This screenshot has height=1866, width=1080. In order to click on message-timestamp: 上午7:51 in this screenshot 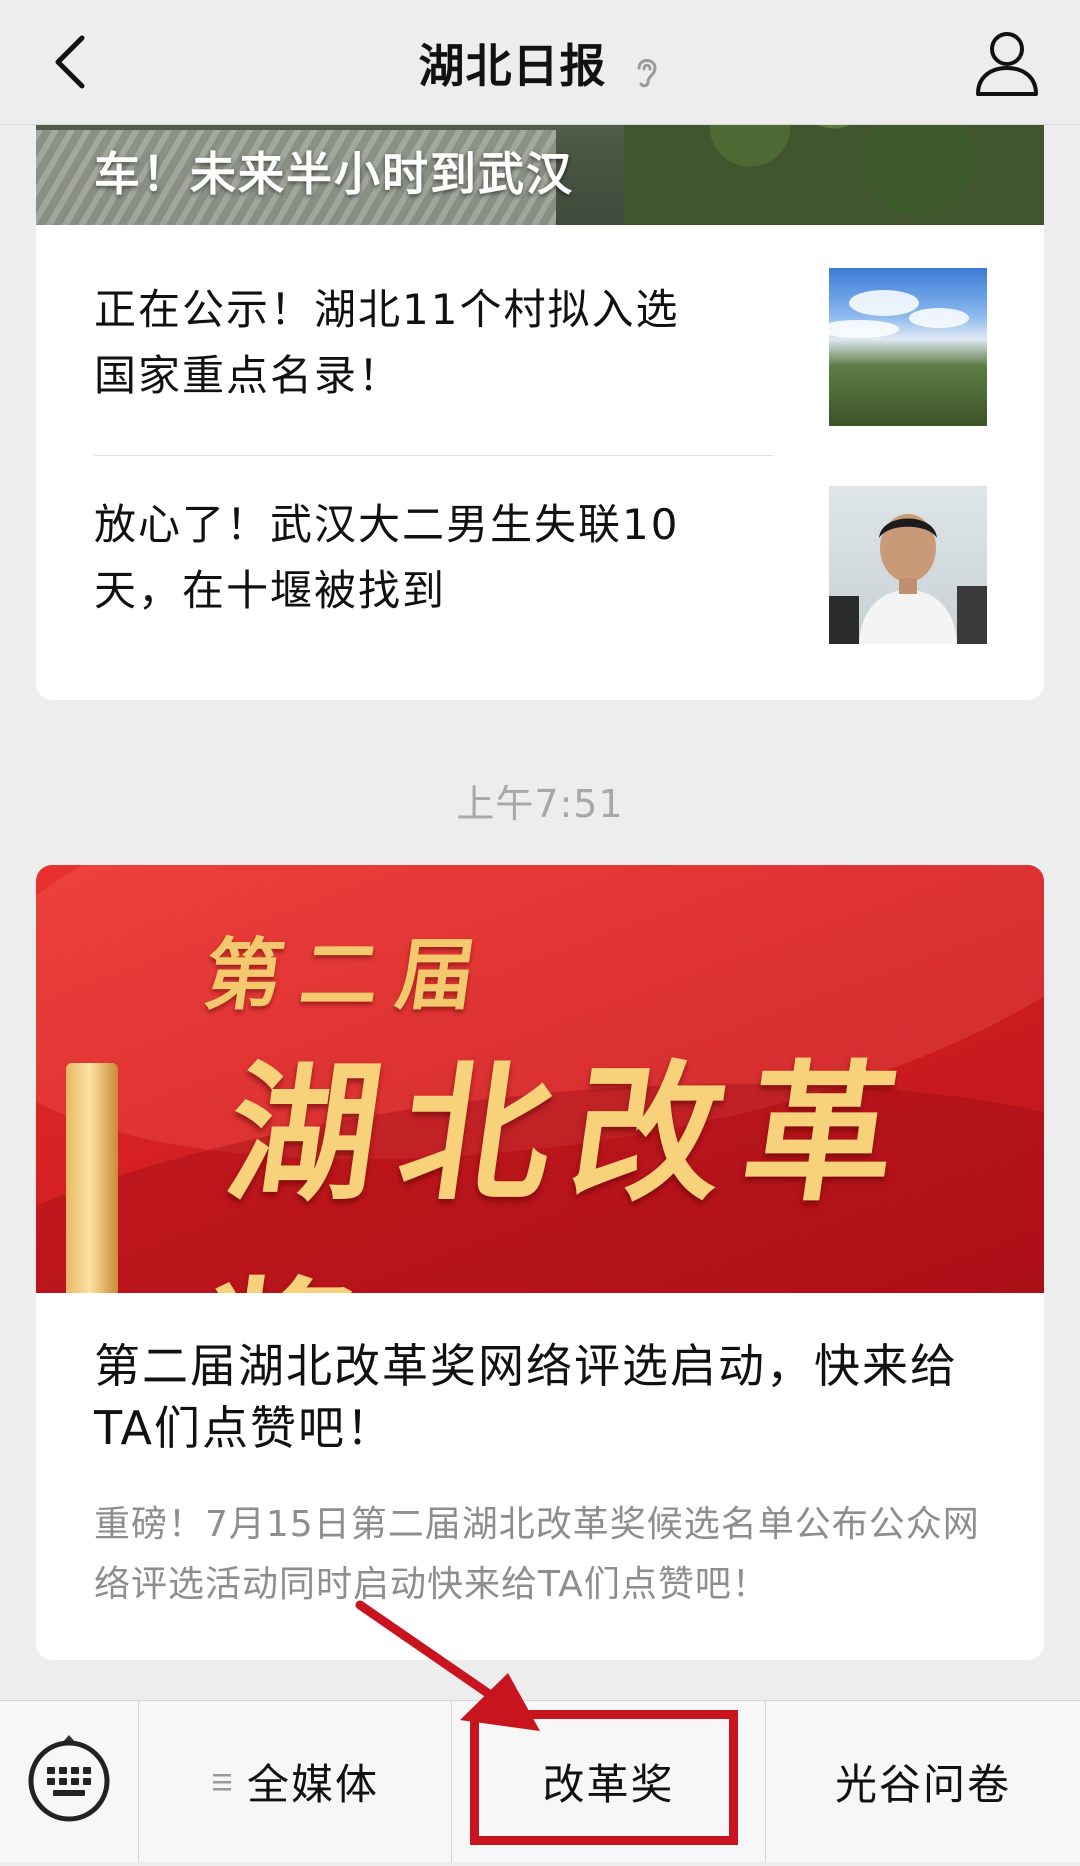, I will do `click(540, 804)`.